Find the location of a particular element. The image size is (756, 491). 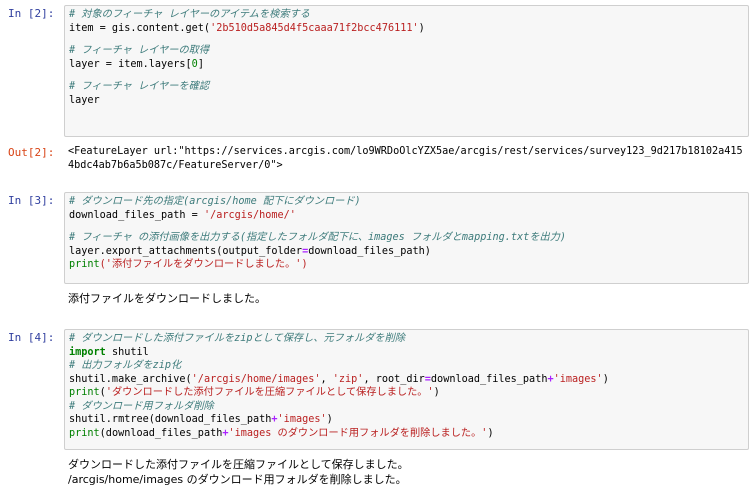

code-text: shutil.rmtree(download_files_path is located at coordinates (170, 419).